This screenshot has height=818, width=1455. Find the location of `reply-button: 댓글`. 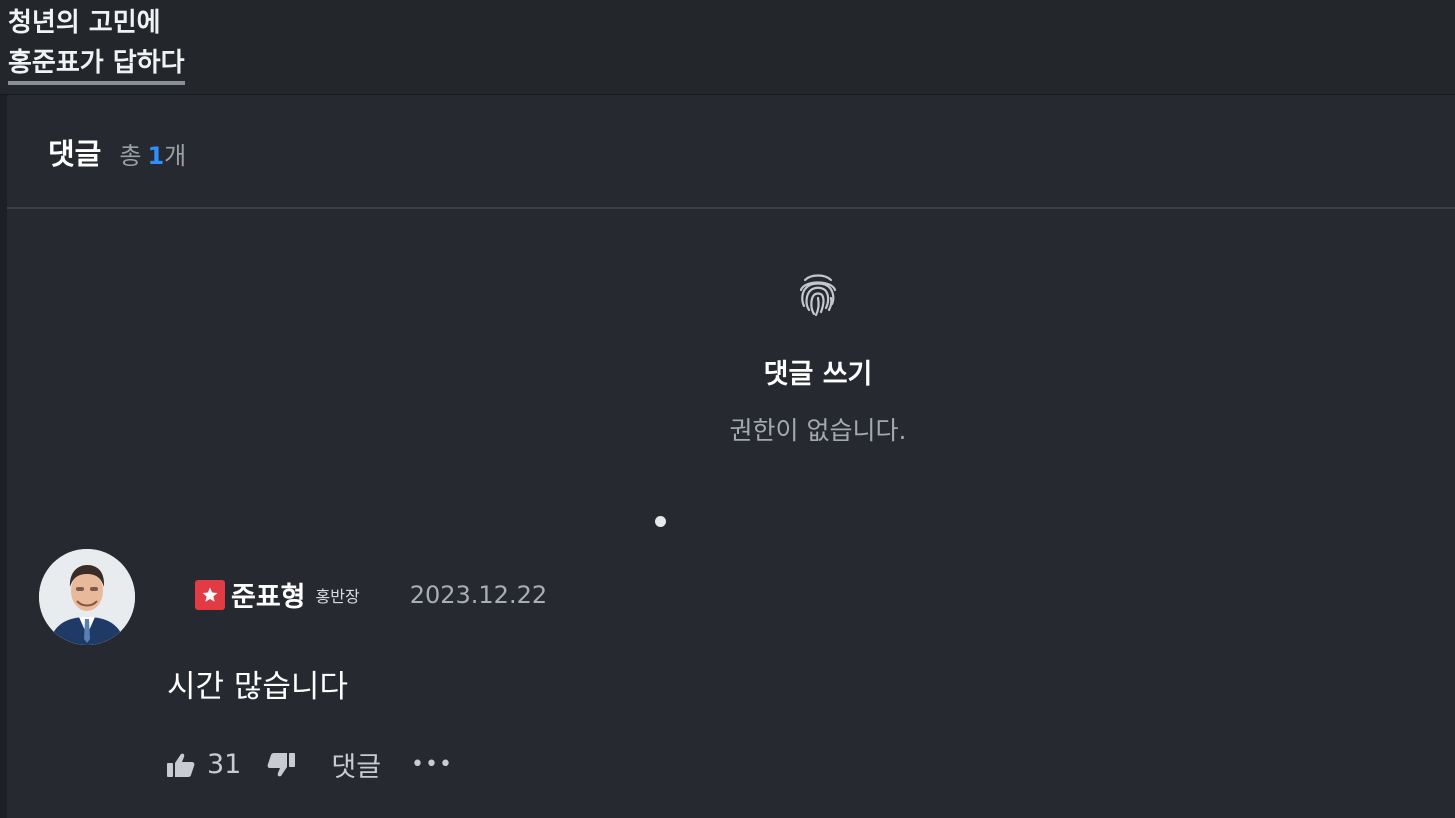

reply-button: 댓글 is located at coordinates (356, 764).